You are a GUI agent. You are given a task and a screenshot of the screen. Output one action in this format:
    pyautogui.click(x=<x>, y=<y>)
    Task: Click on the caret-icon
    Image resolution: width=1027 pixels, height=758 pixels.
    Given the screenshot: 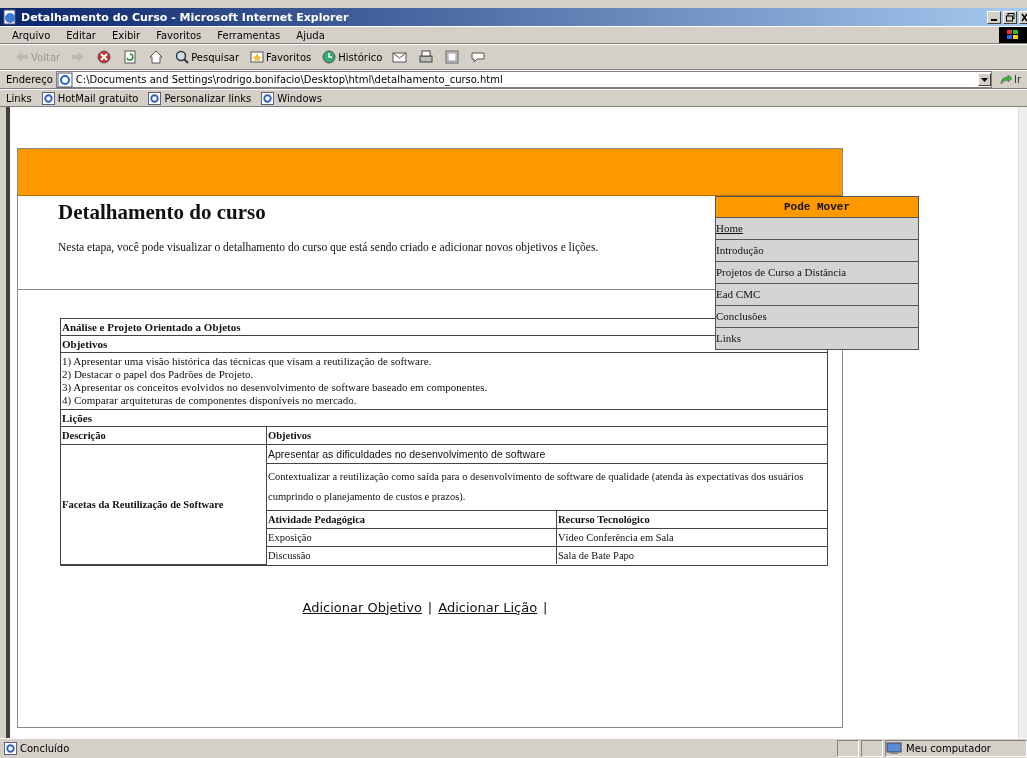 What is the action you would take?
    pyautogui.click(x=984, y=79)
    